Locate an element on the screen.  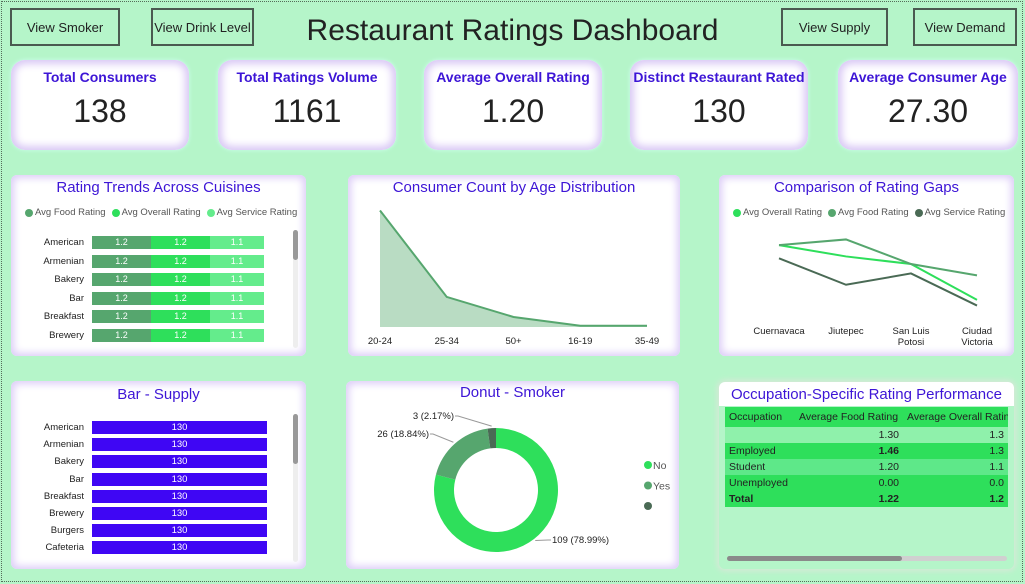
table-header-cell: Average Food Rating is located at coordinates (849, 417).